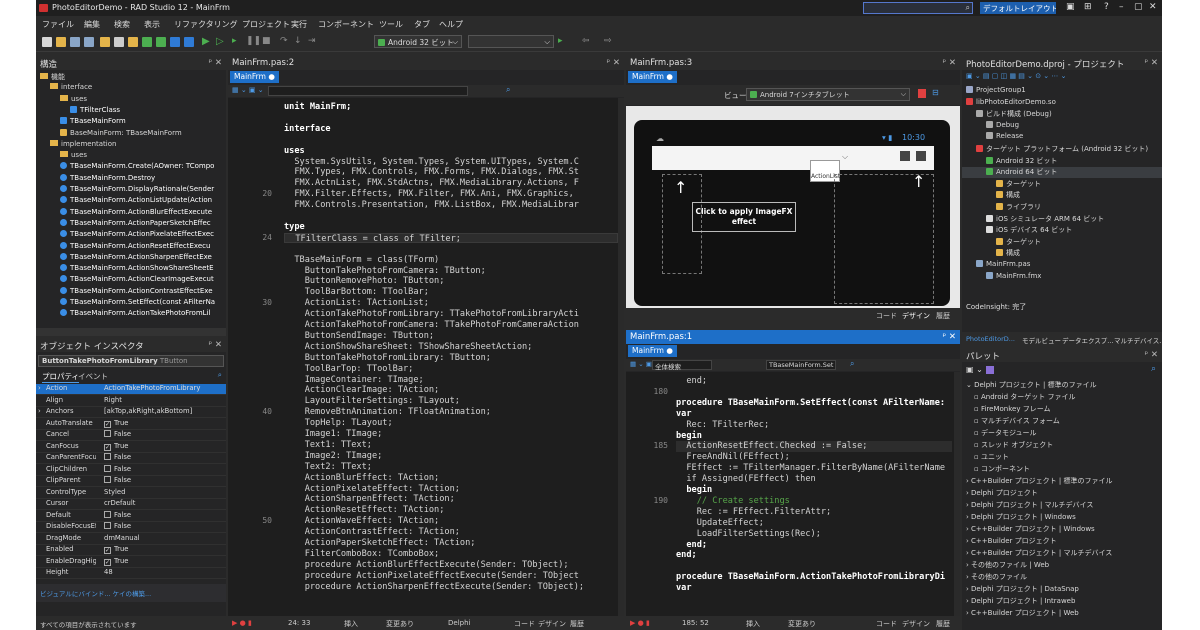 Image resolution: width=1200 pixels, height=630 pixels. Describe the element at coordinates (39, 388) in the screenshot. I see `expand-icon: ›` at that location.